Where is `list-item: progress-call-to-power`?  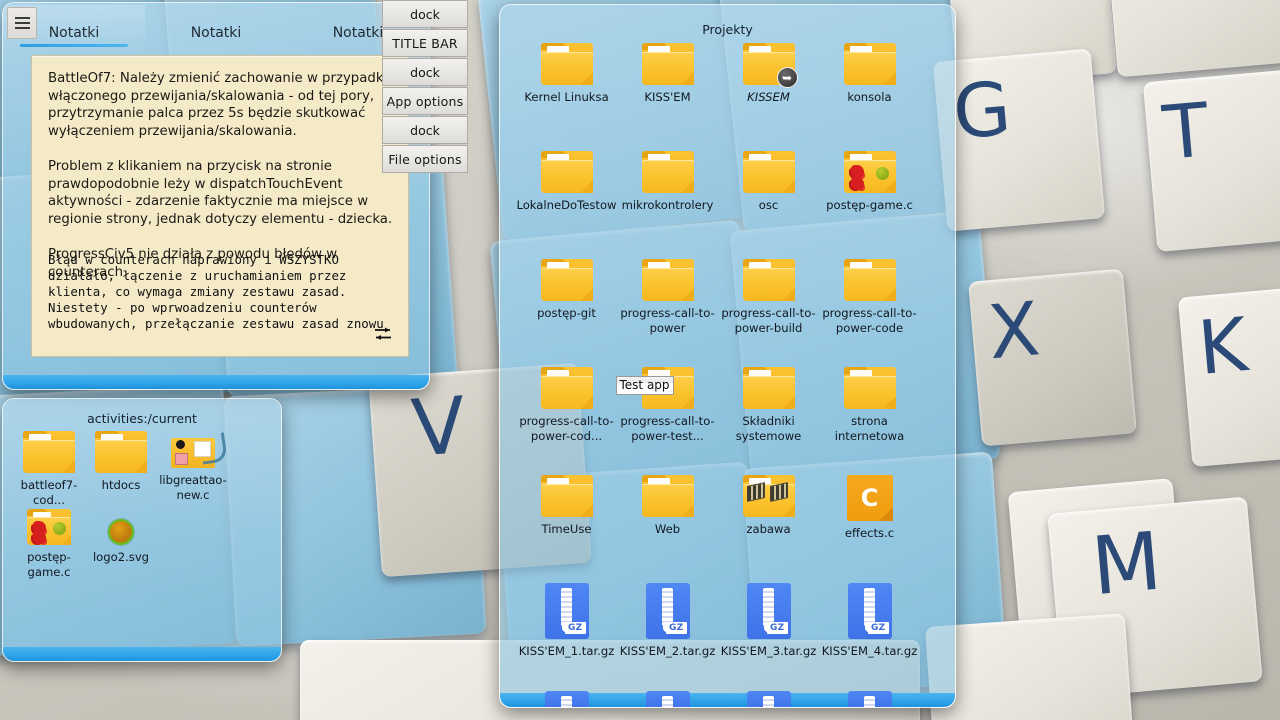
list-item: progress-call-to-power is located at coordinates (667, 313).